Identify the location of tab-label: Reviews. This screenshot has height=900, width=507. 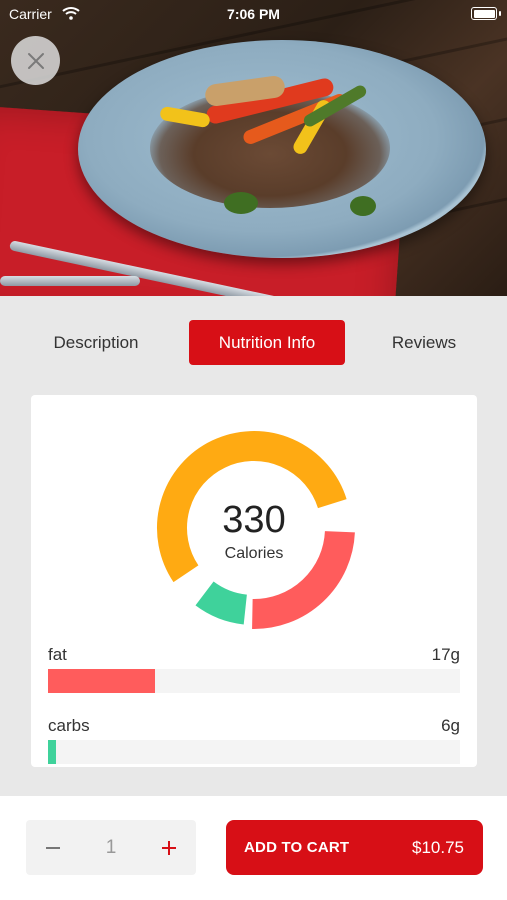
(424, 342).